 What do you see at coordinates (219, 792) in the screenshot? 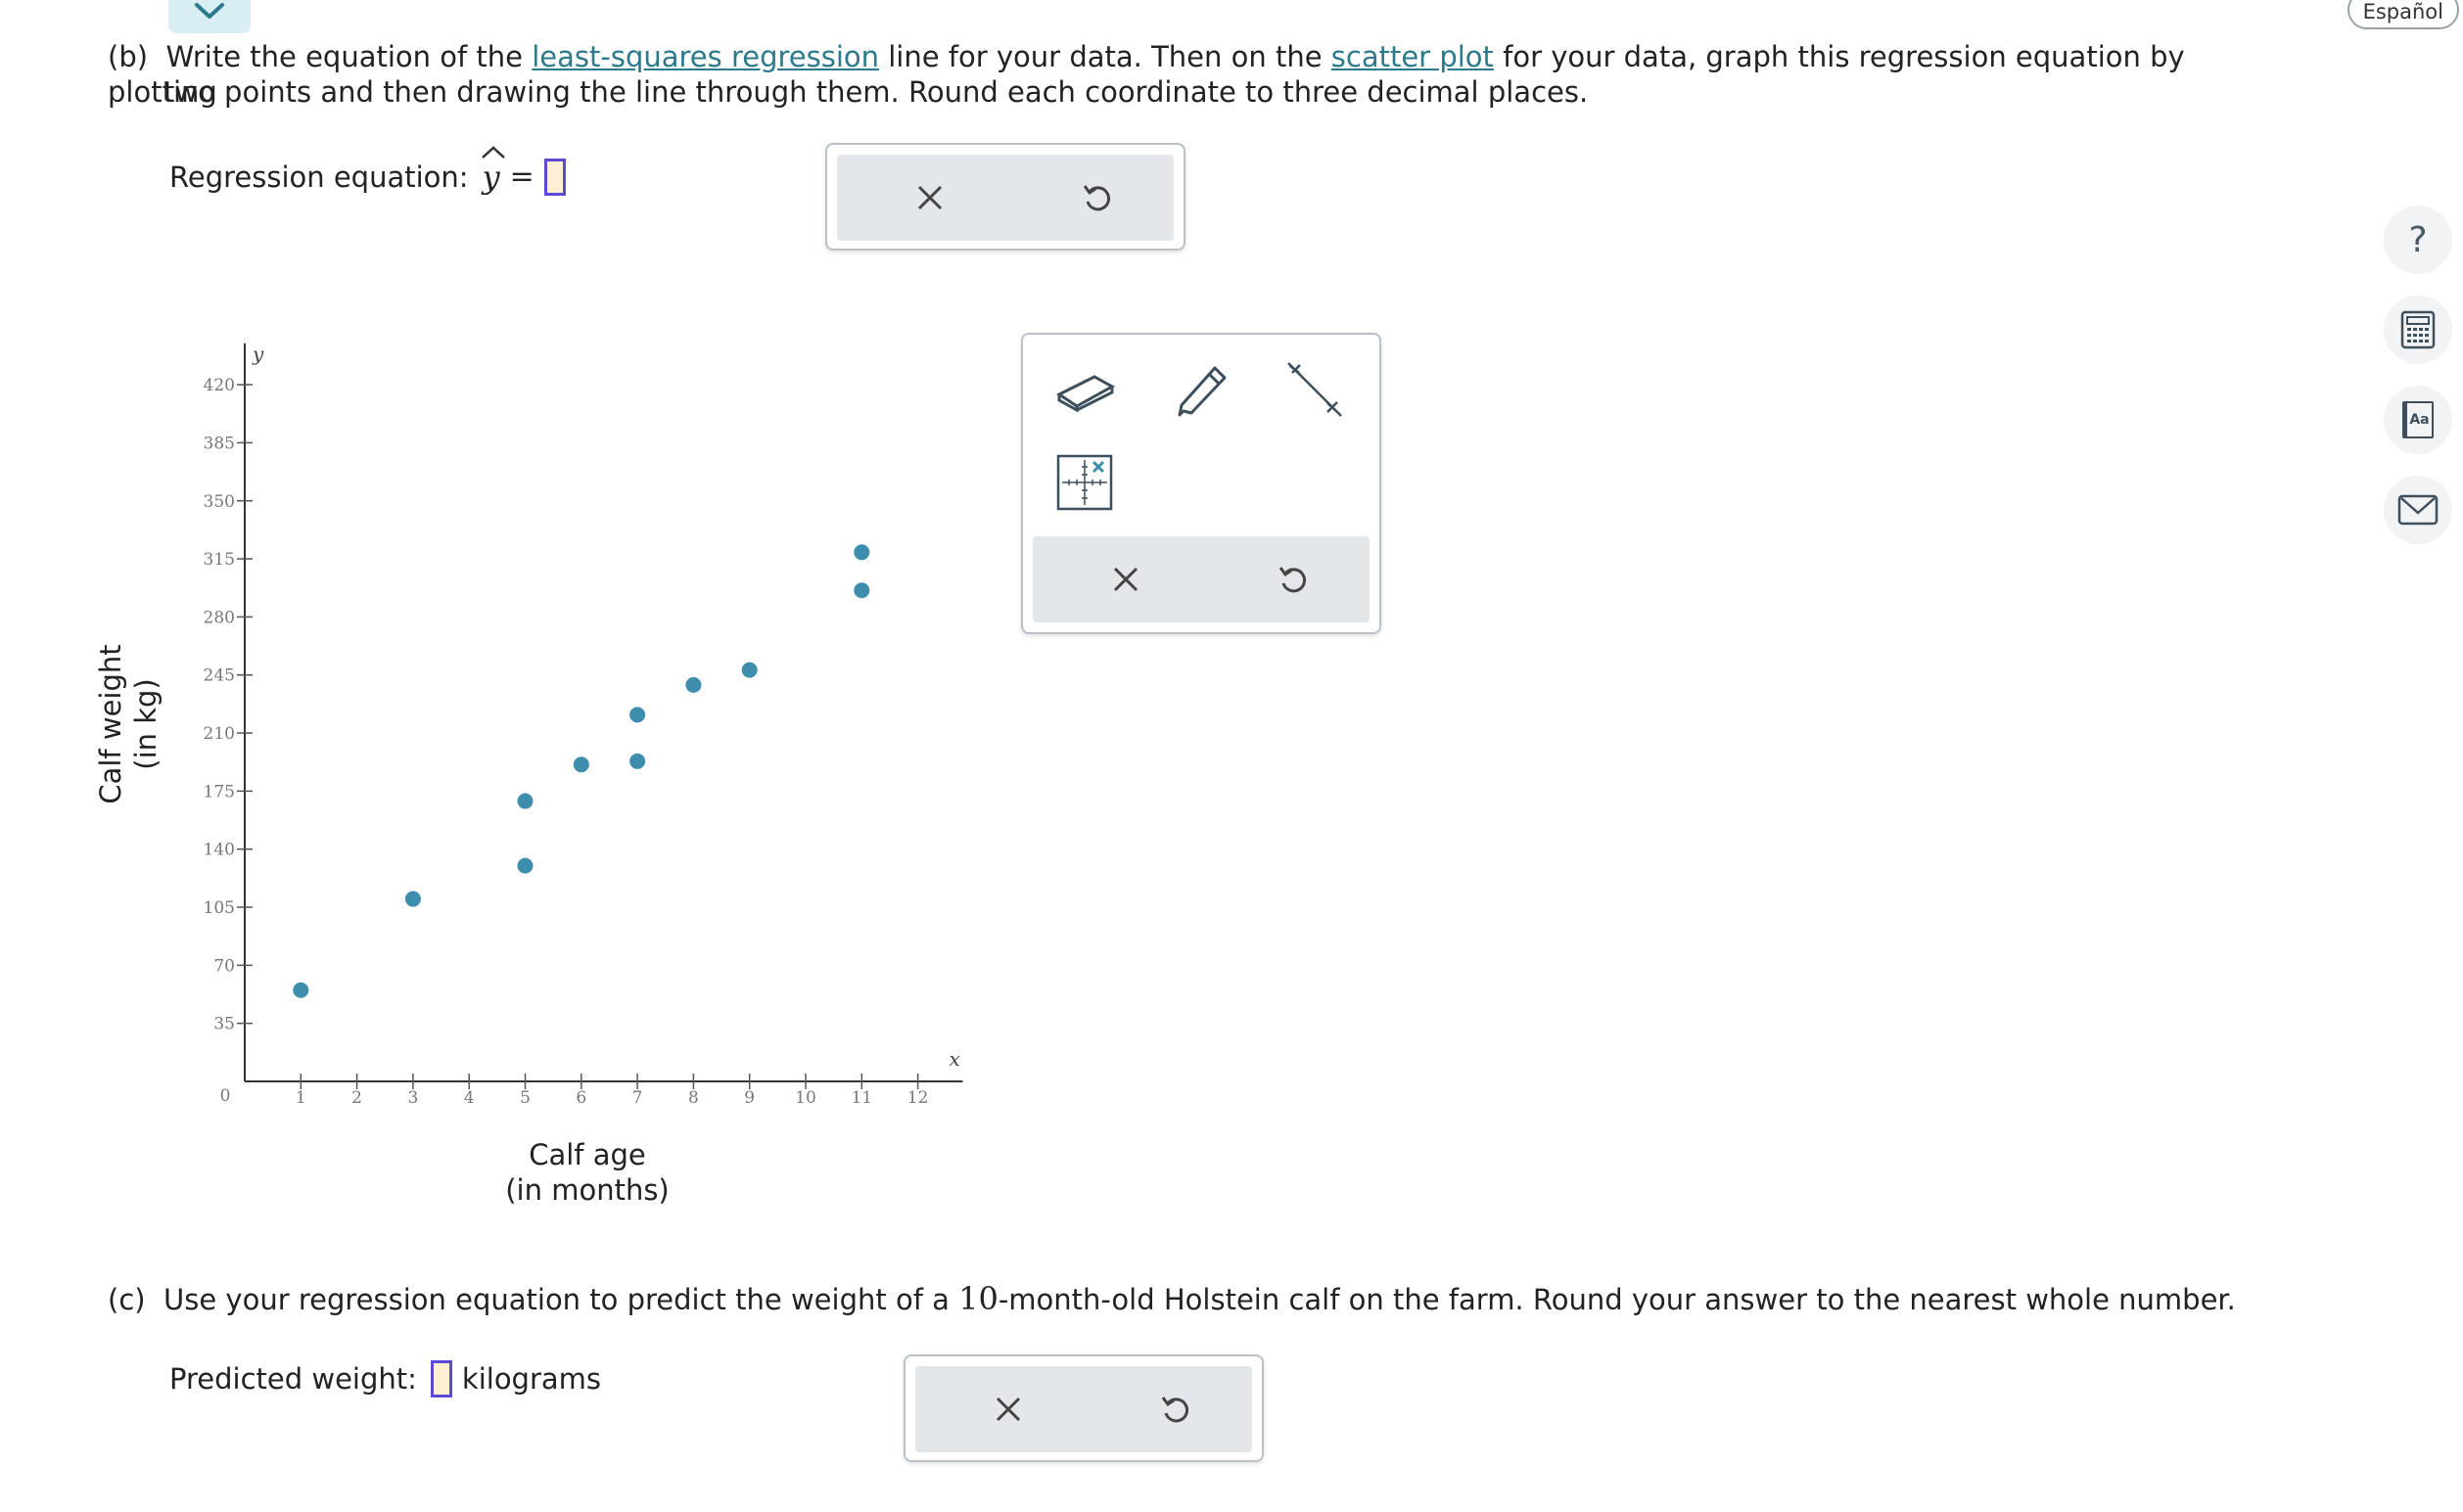
I see `y-tick-label: 175` at bounding box center [219, 792].